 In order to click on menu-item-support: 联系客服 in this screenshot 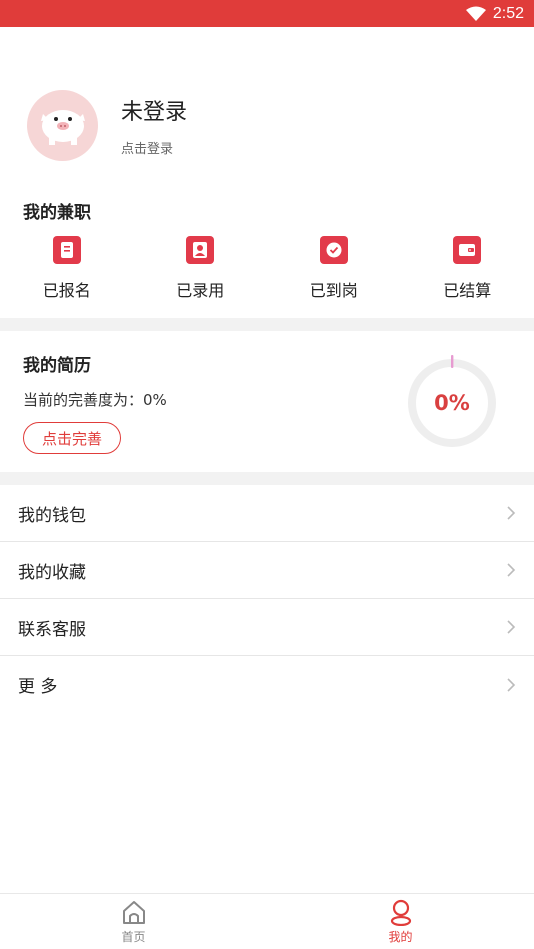, I will do `click(267, 627)`.